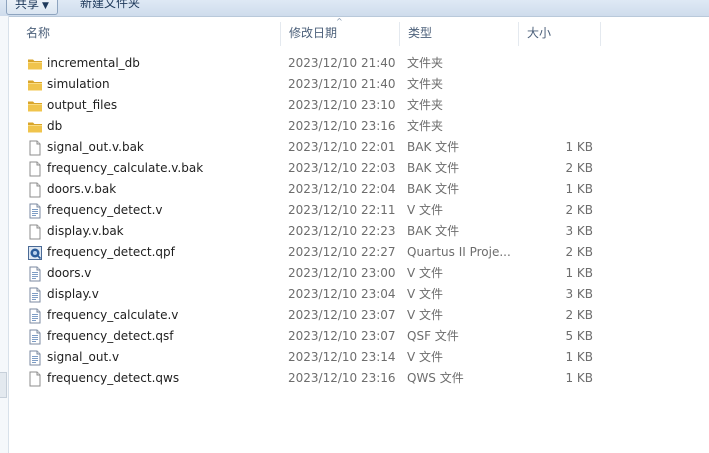 This screenshot has width=709, height=453. What do you see at coordinates (82, 105) in the screenshot?
I see `file-name: output_files` at bounding box center [82, 105].